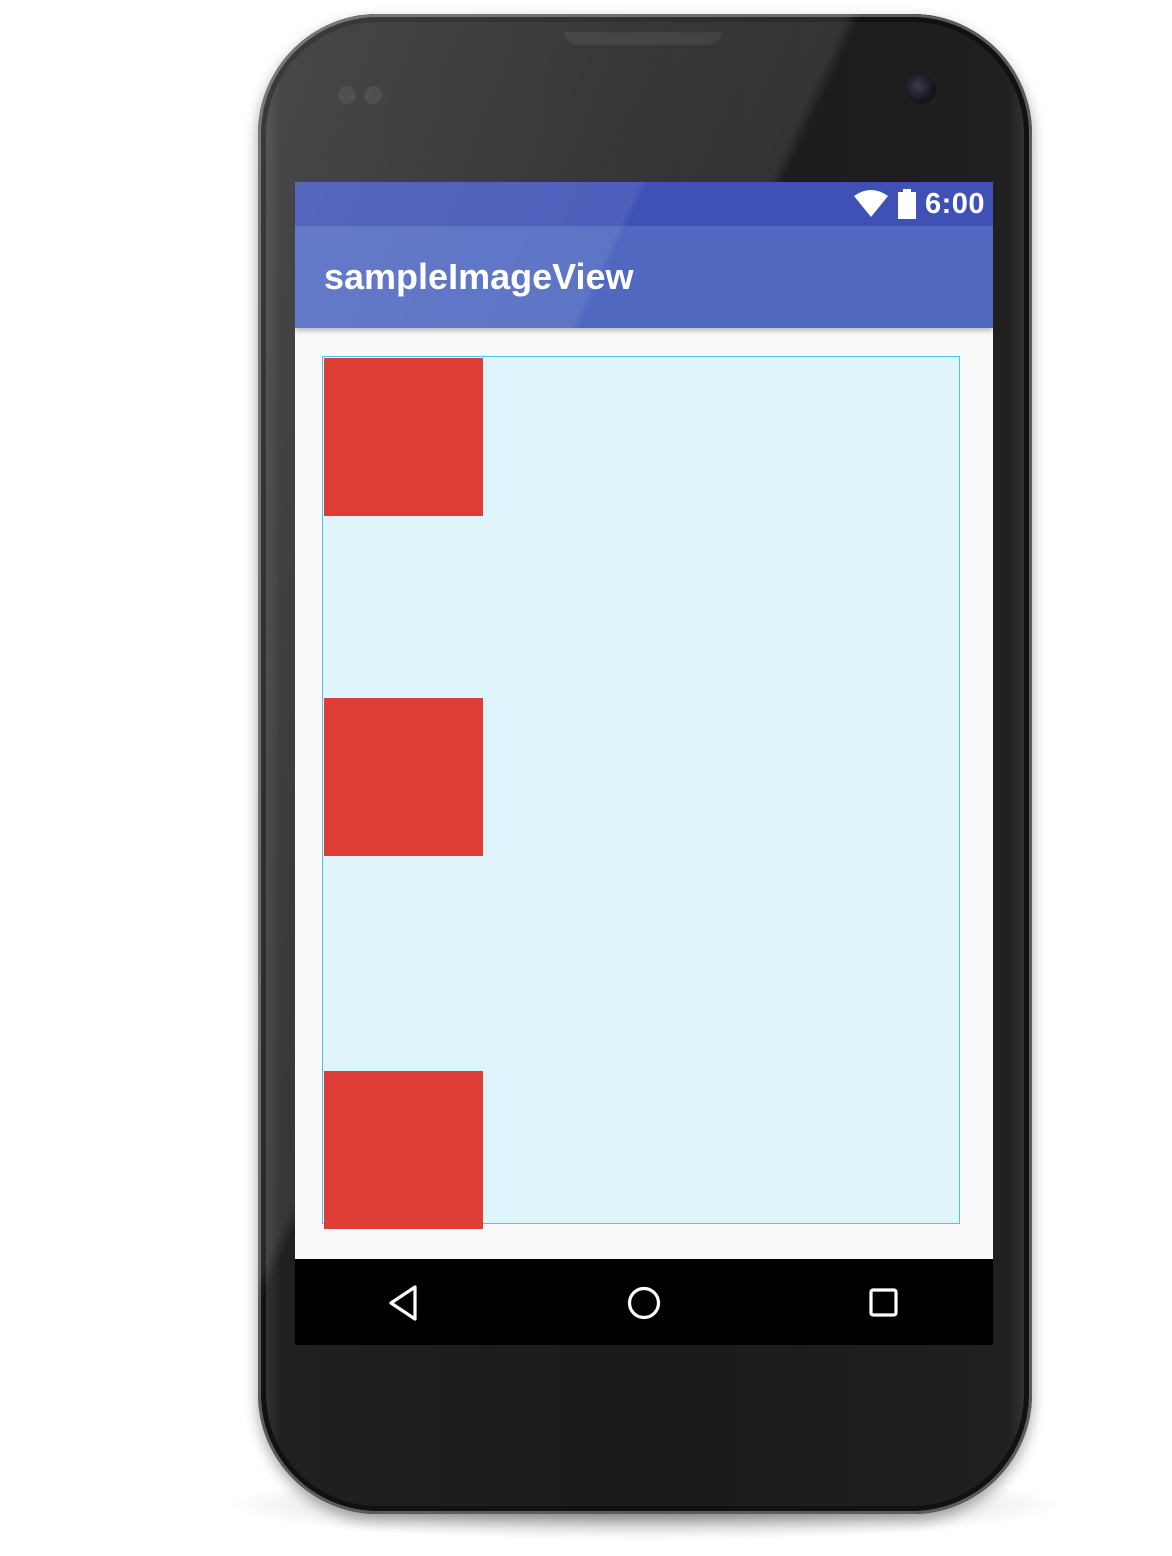 This screenshot has width=1172, height=1556. Describe the element at coordinates (373, 95) in the screenshot. I see `light-sensor` at that location.